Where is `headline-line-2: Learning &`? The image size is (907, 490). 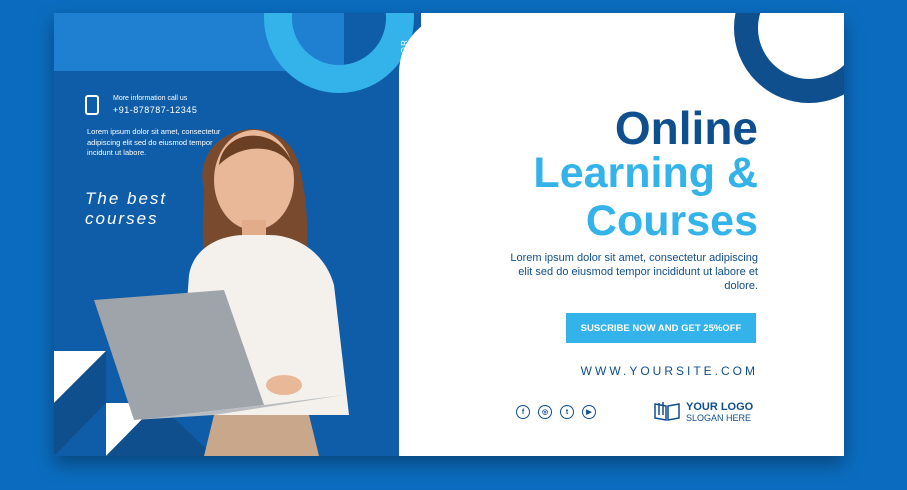
headline-line-2: Learning & is located at coordinates (645, 173).